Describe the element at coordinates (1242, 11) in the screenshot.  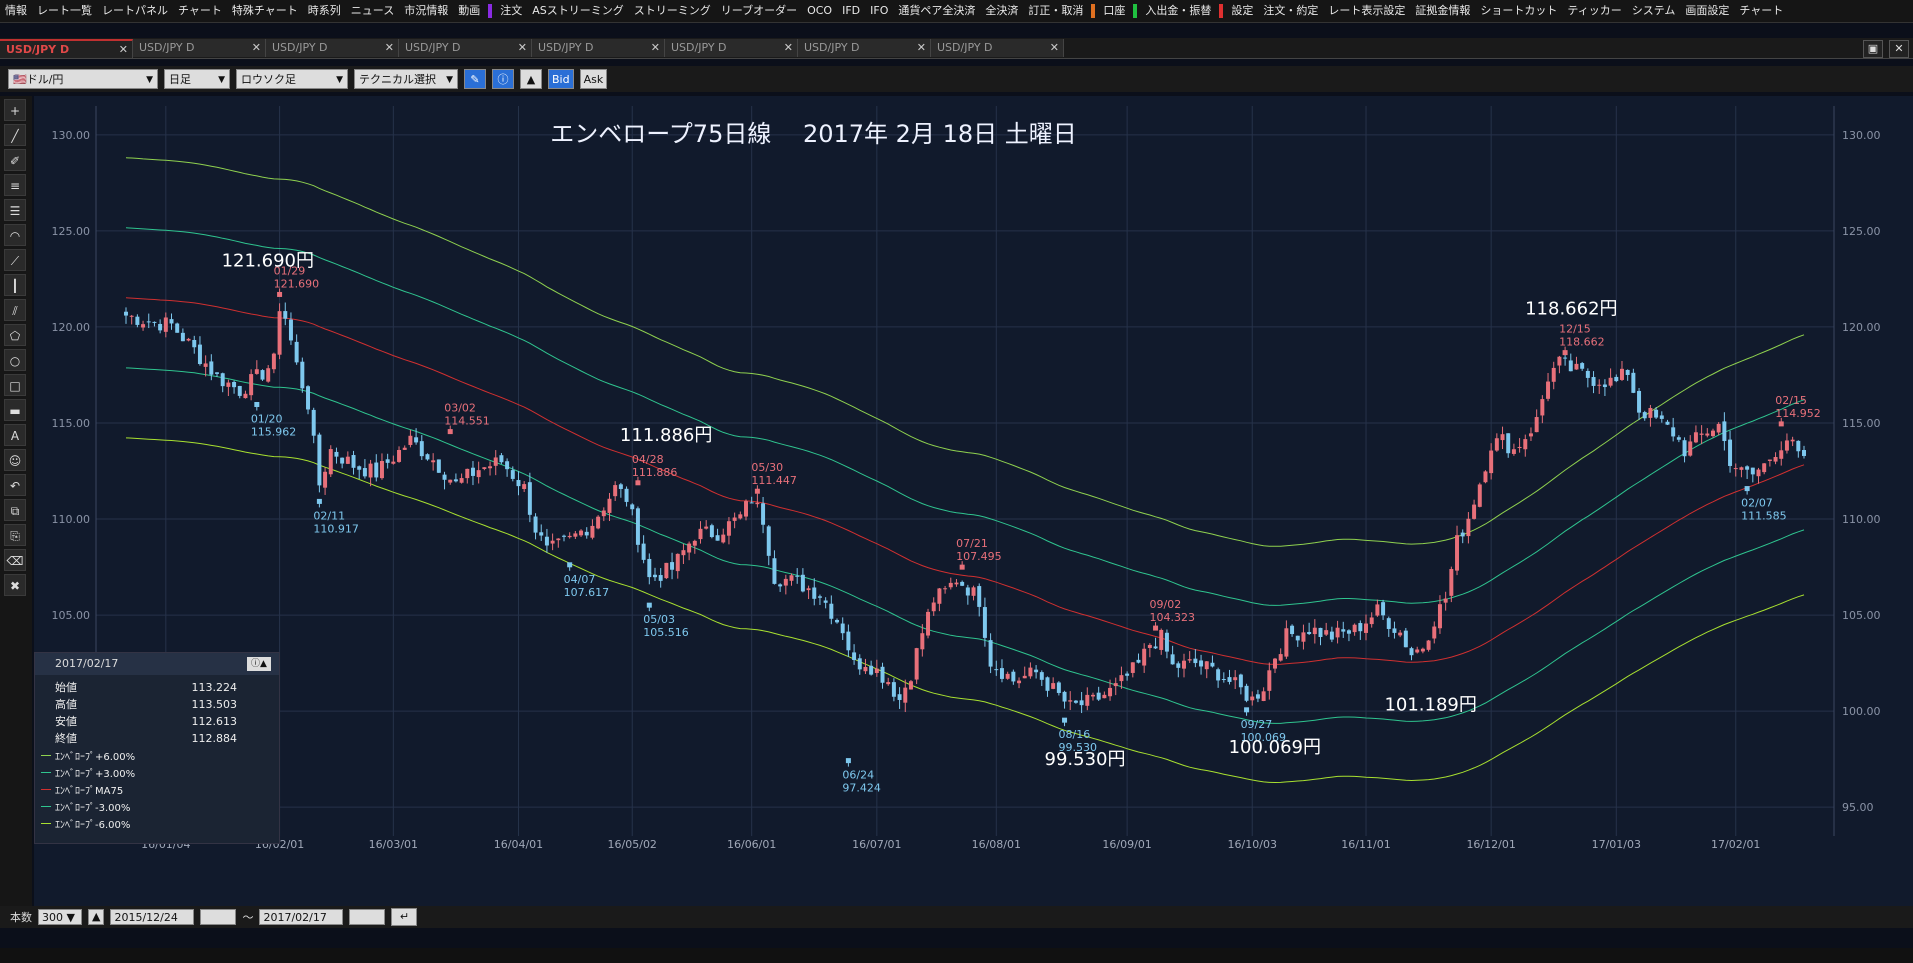
I see `menu-item: 設定` at that location.